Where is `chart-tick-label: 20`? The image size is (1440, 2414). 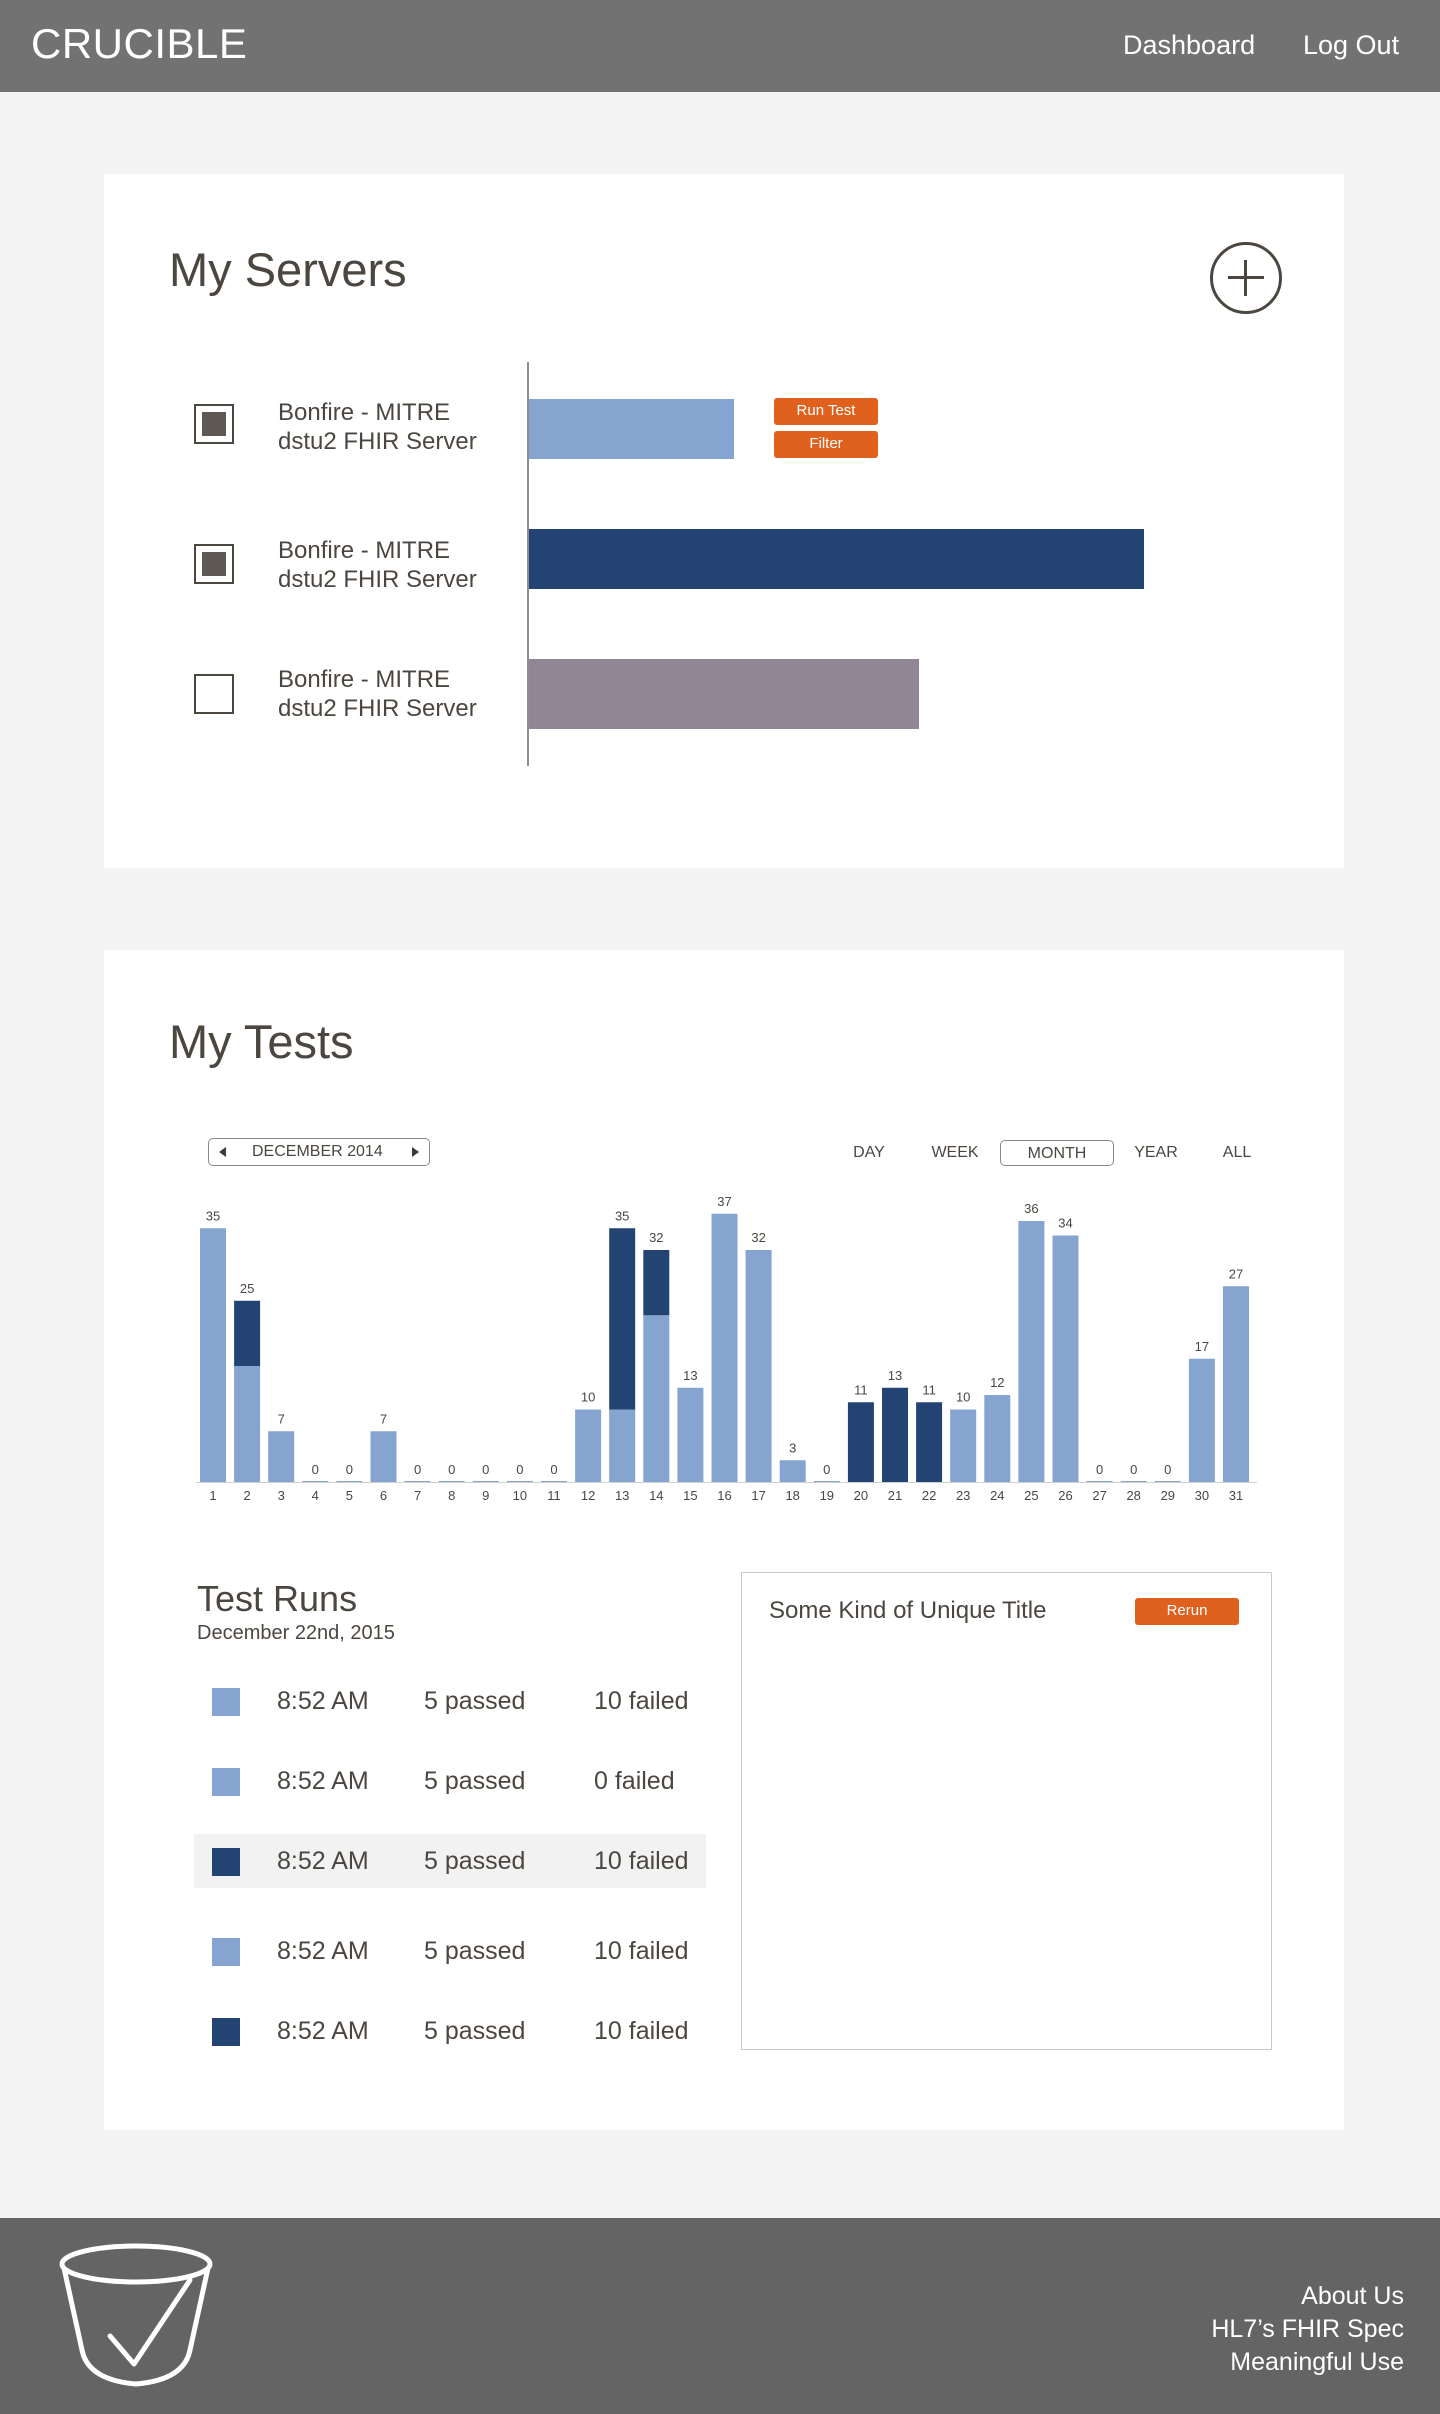
chart-tick-label: 20 is located at coordinates (861, 1495).